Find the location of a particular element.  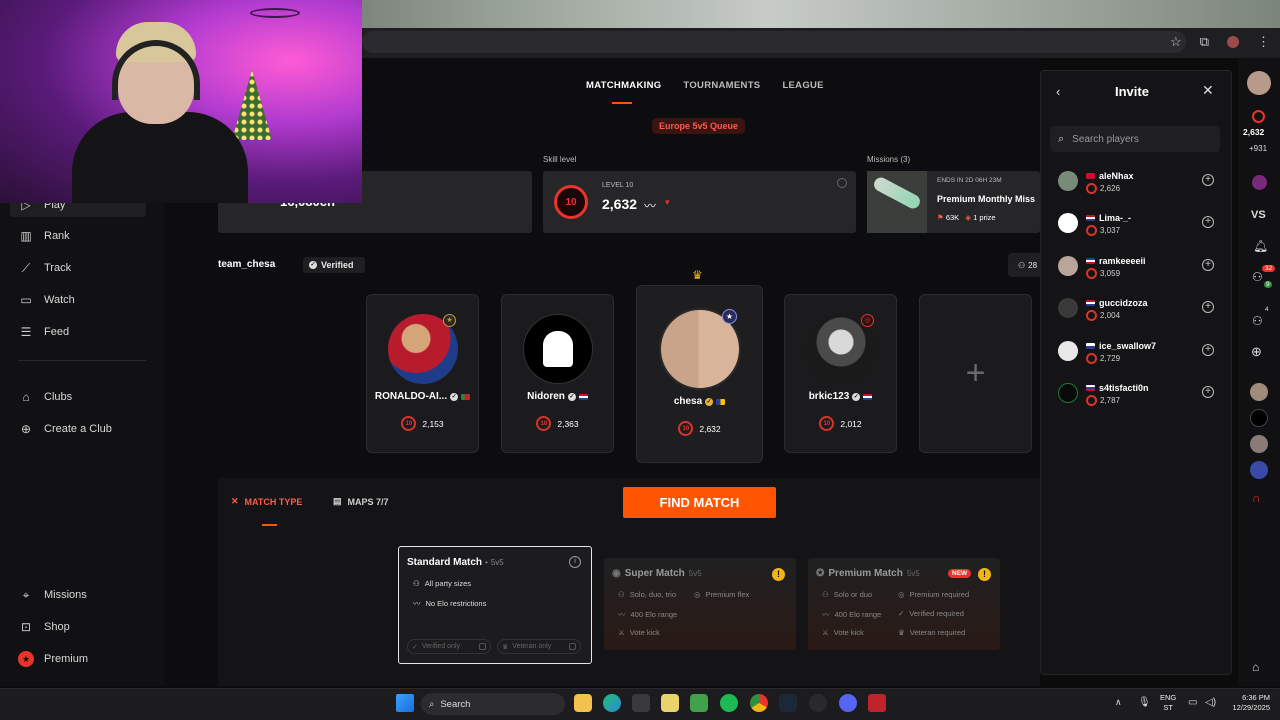

chevron-down-icon: ▾ is located at coordinates (667, 202).